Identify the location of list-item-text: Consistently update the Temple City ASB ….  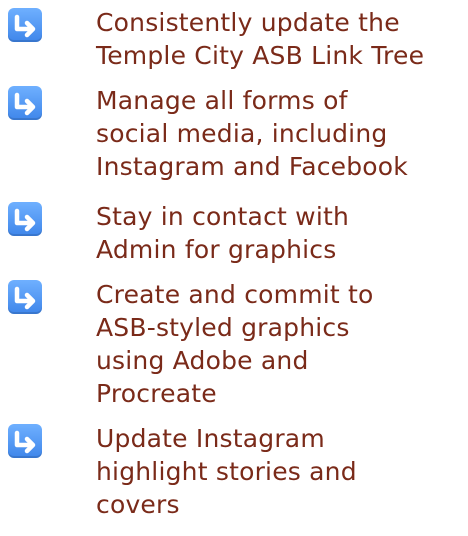
(260, 39).